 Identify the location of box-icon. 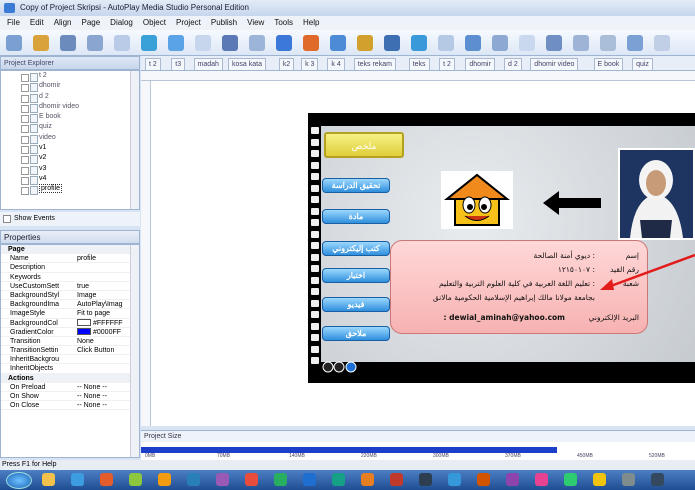
(419, 43).